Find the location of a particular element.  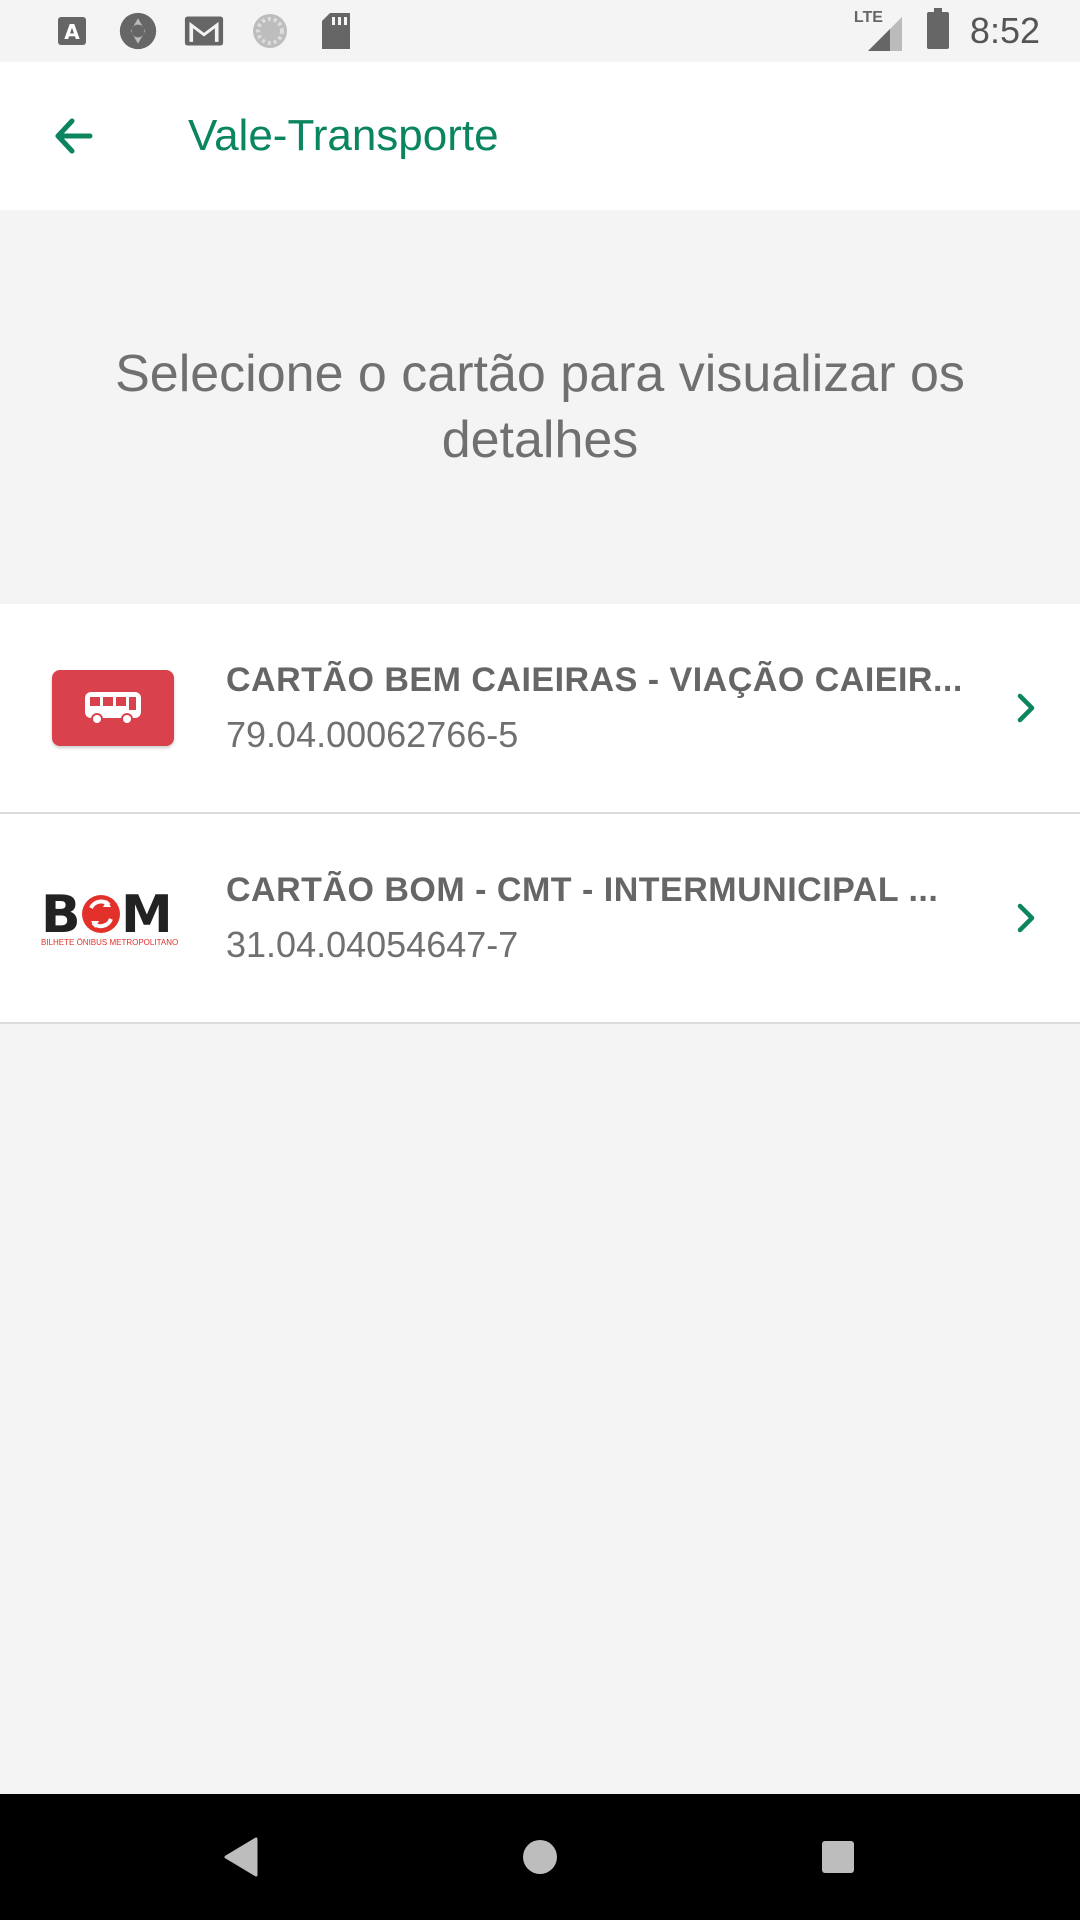

arrow-left-icon is located at coordinates (74, 136).